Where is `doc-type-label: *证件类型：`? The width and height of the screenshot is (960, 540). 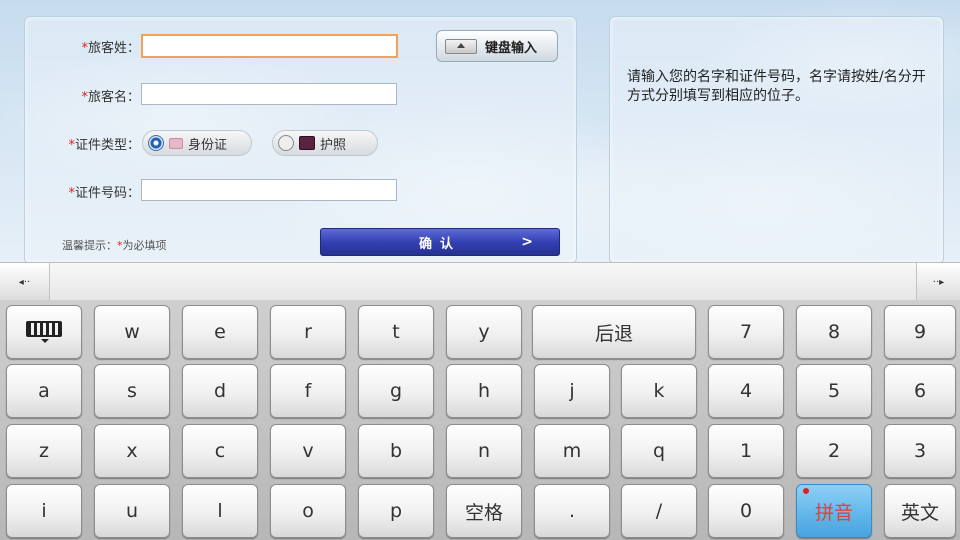
doc-type-label: *证件类型： is located at coordinates (104, 145).